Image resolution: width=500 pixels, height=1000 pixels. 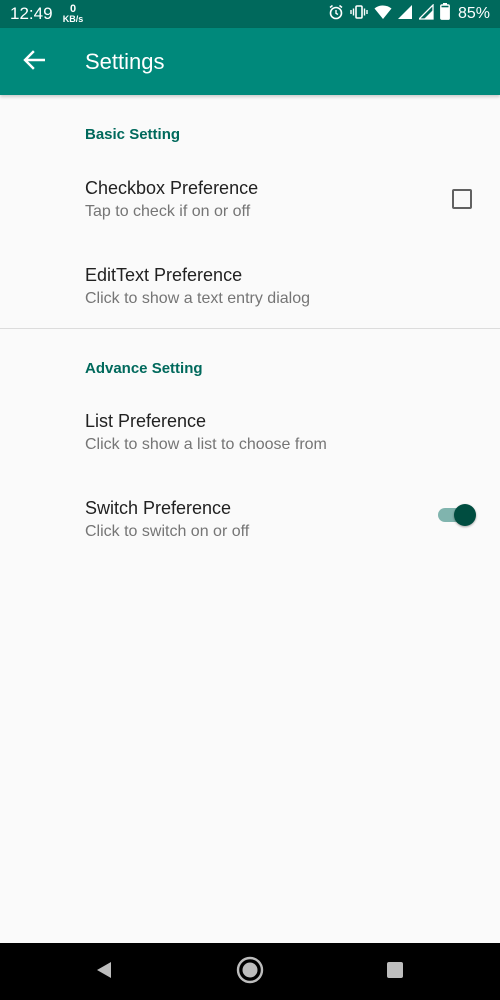 What do you see at coordinates (445, 14) in the screenshot?
I see `battery-icon` at bounding box center [445, 14].